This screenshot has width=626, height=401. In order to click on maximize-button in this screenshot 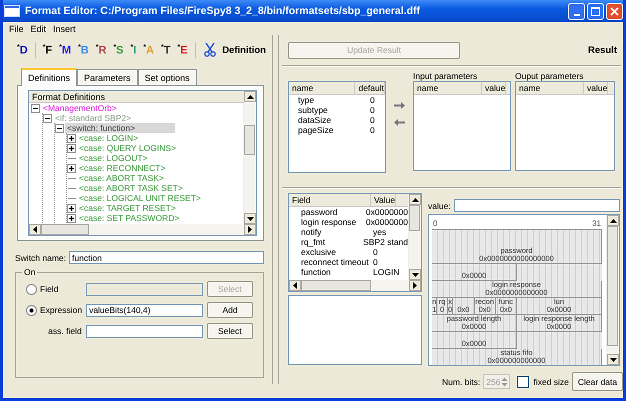, I will do `click(595, 11)`.